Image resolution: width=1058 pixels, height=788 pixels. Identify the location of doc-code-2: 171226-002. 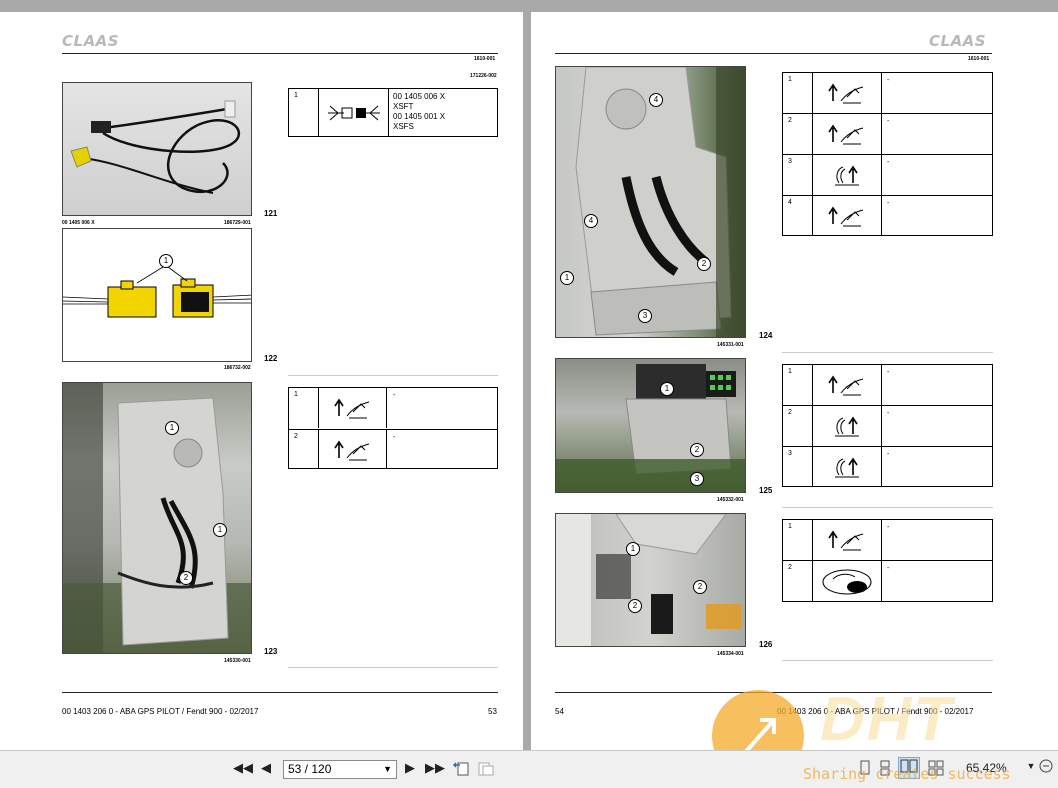
(483, 76).